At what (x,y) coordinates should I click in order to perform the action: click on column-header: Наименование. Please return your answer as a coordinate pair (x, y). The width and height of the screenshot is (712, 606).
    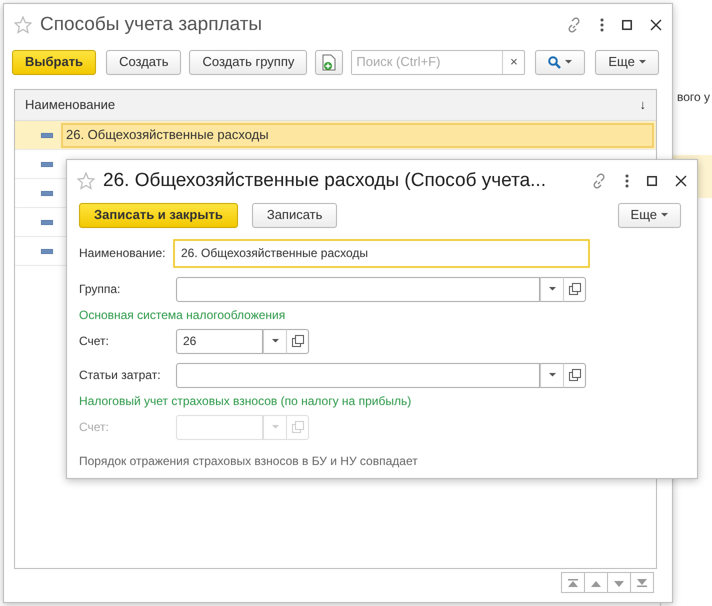
    Looking at the image, I should click on (70, 105).